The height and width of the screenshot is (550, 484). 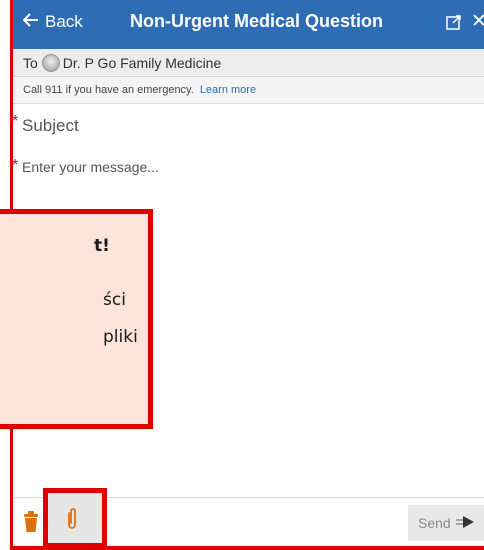 I want to click on attach-button, so click(x=75, y=518).